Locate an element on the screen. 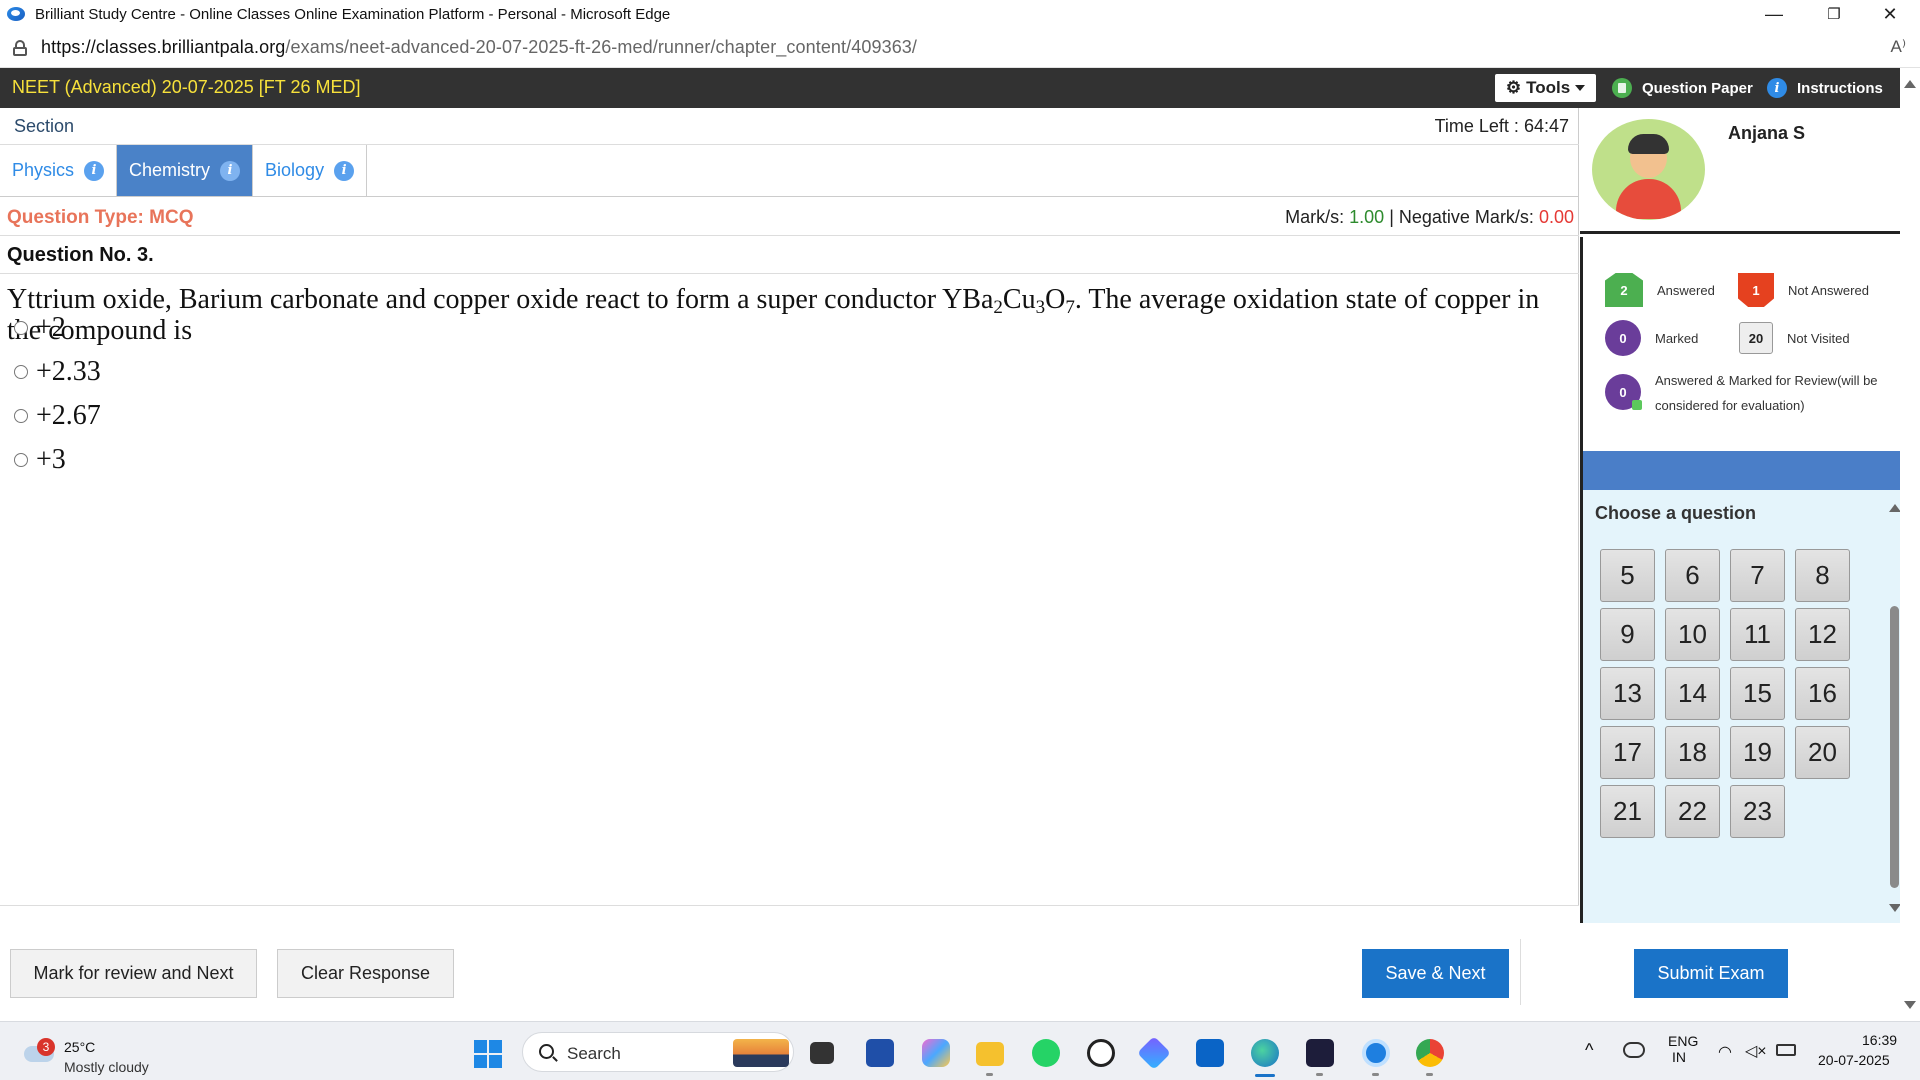 The width and height of the screenshot is (1920, 1080). question-button: 18 is located at coordinates (1692, 752).